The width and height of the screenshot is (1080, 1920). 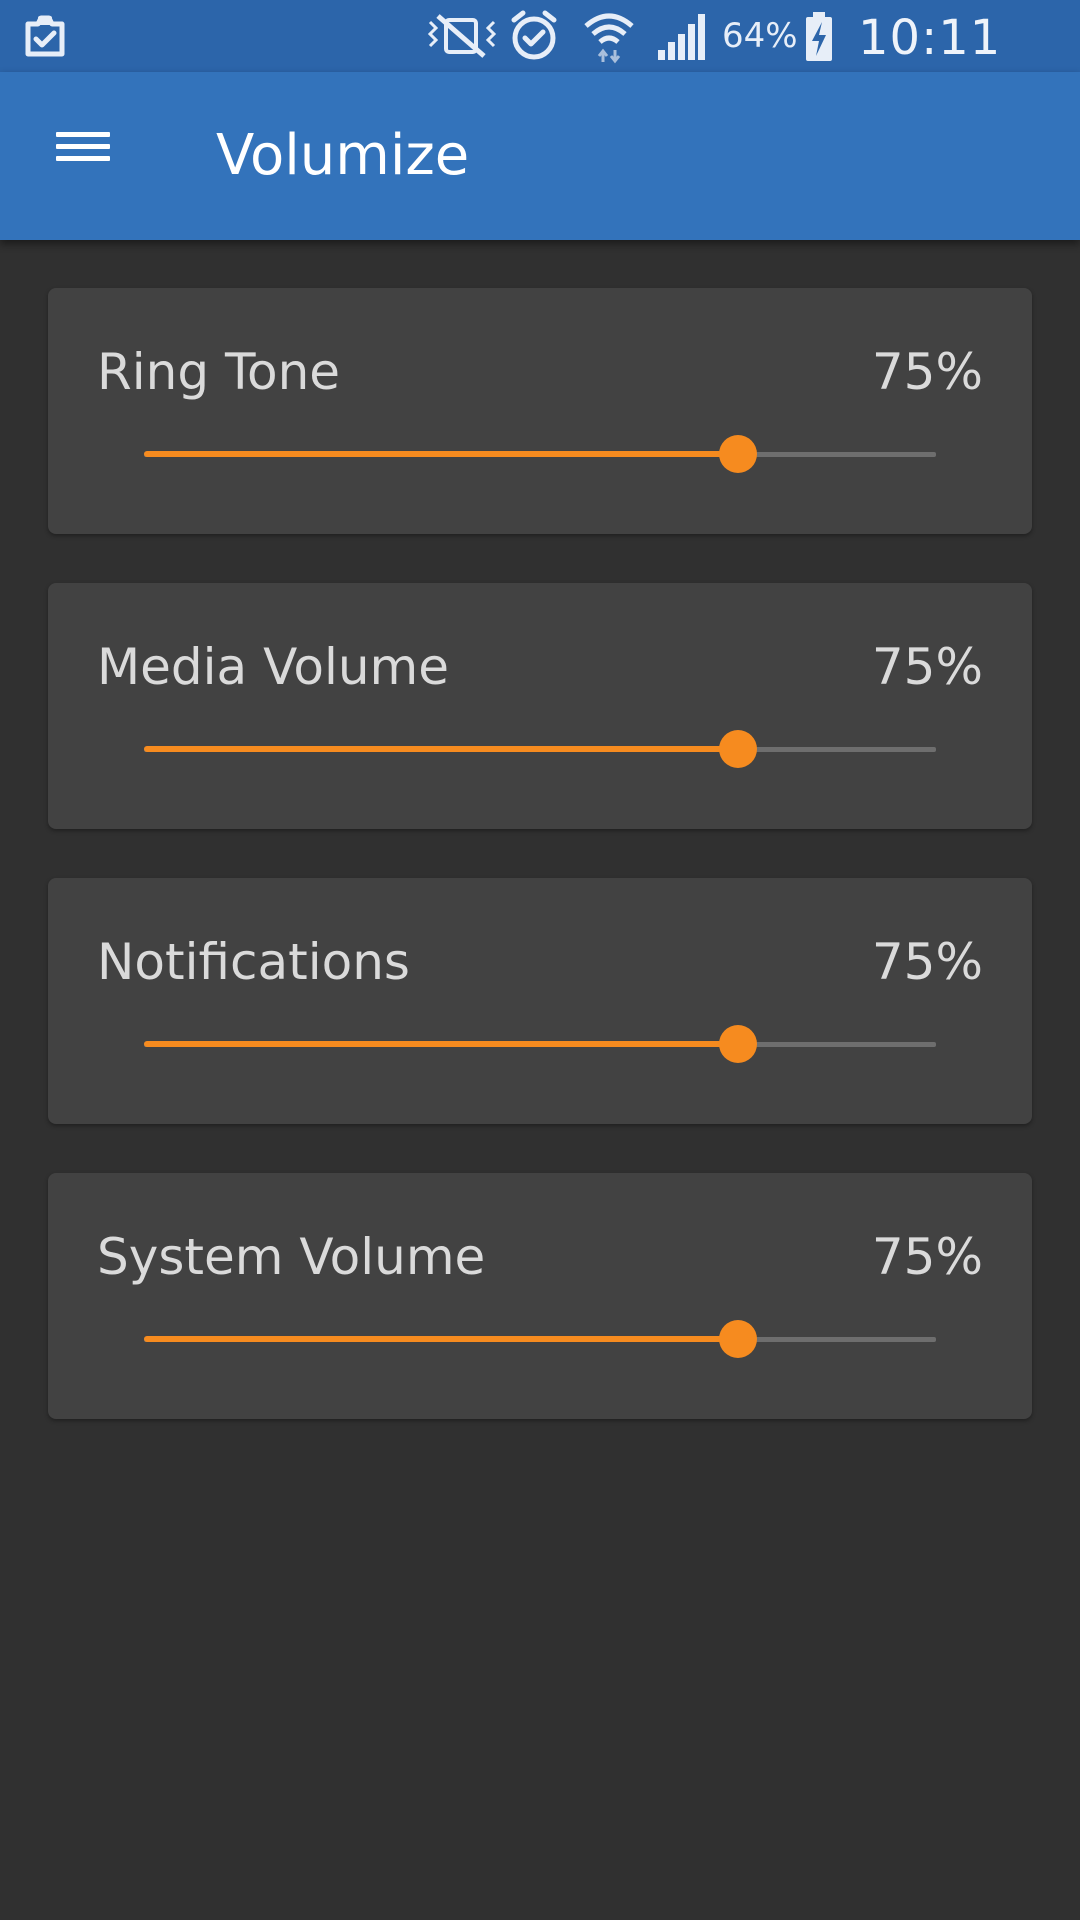 I want to click on media-volume-card: Media Volume 75%, so click(x=540, y=706).